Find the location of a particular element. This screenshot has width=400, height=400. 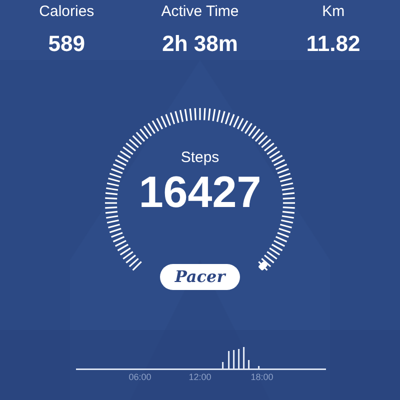

stat-value: 2h 38m is located at coordinates (200, 44).